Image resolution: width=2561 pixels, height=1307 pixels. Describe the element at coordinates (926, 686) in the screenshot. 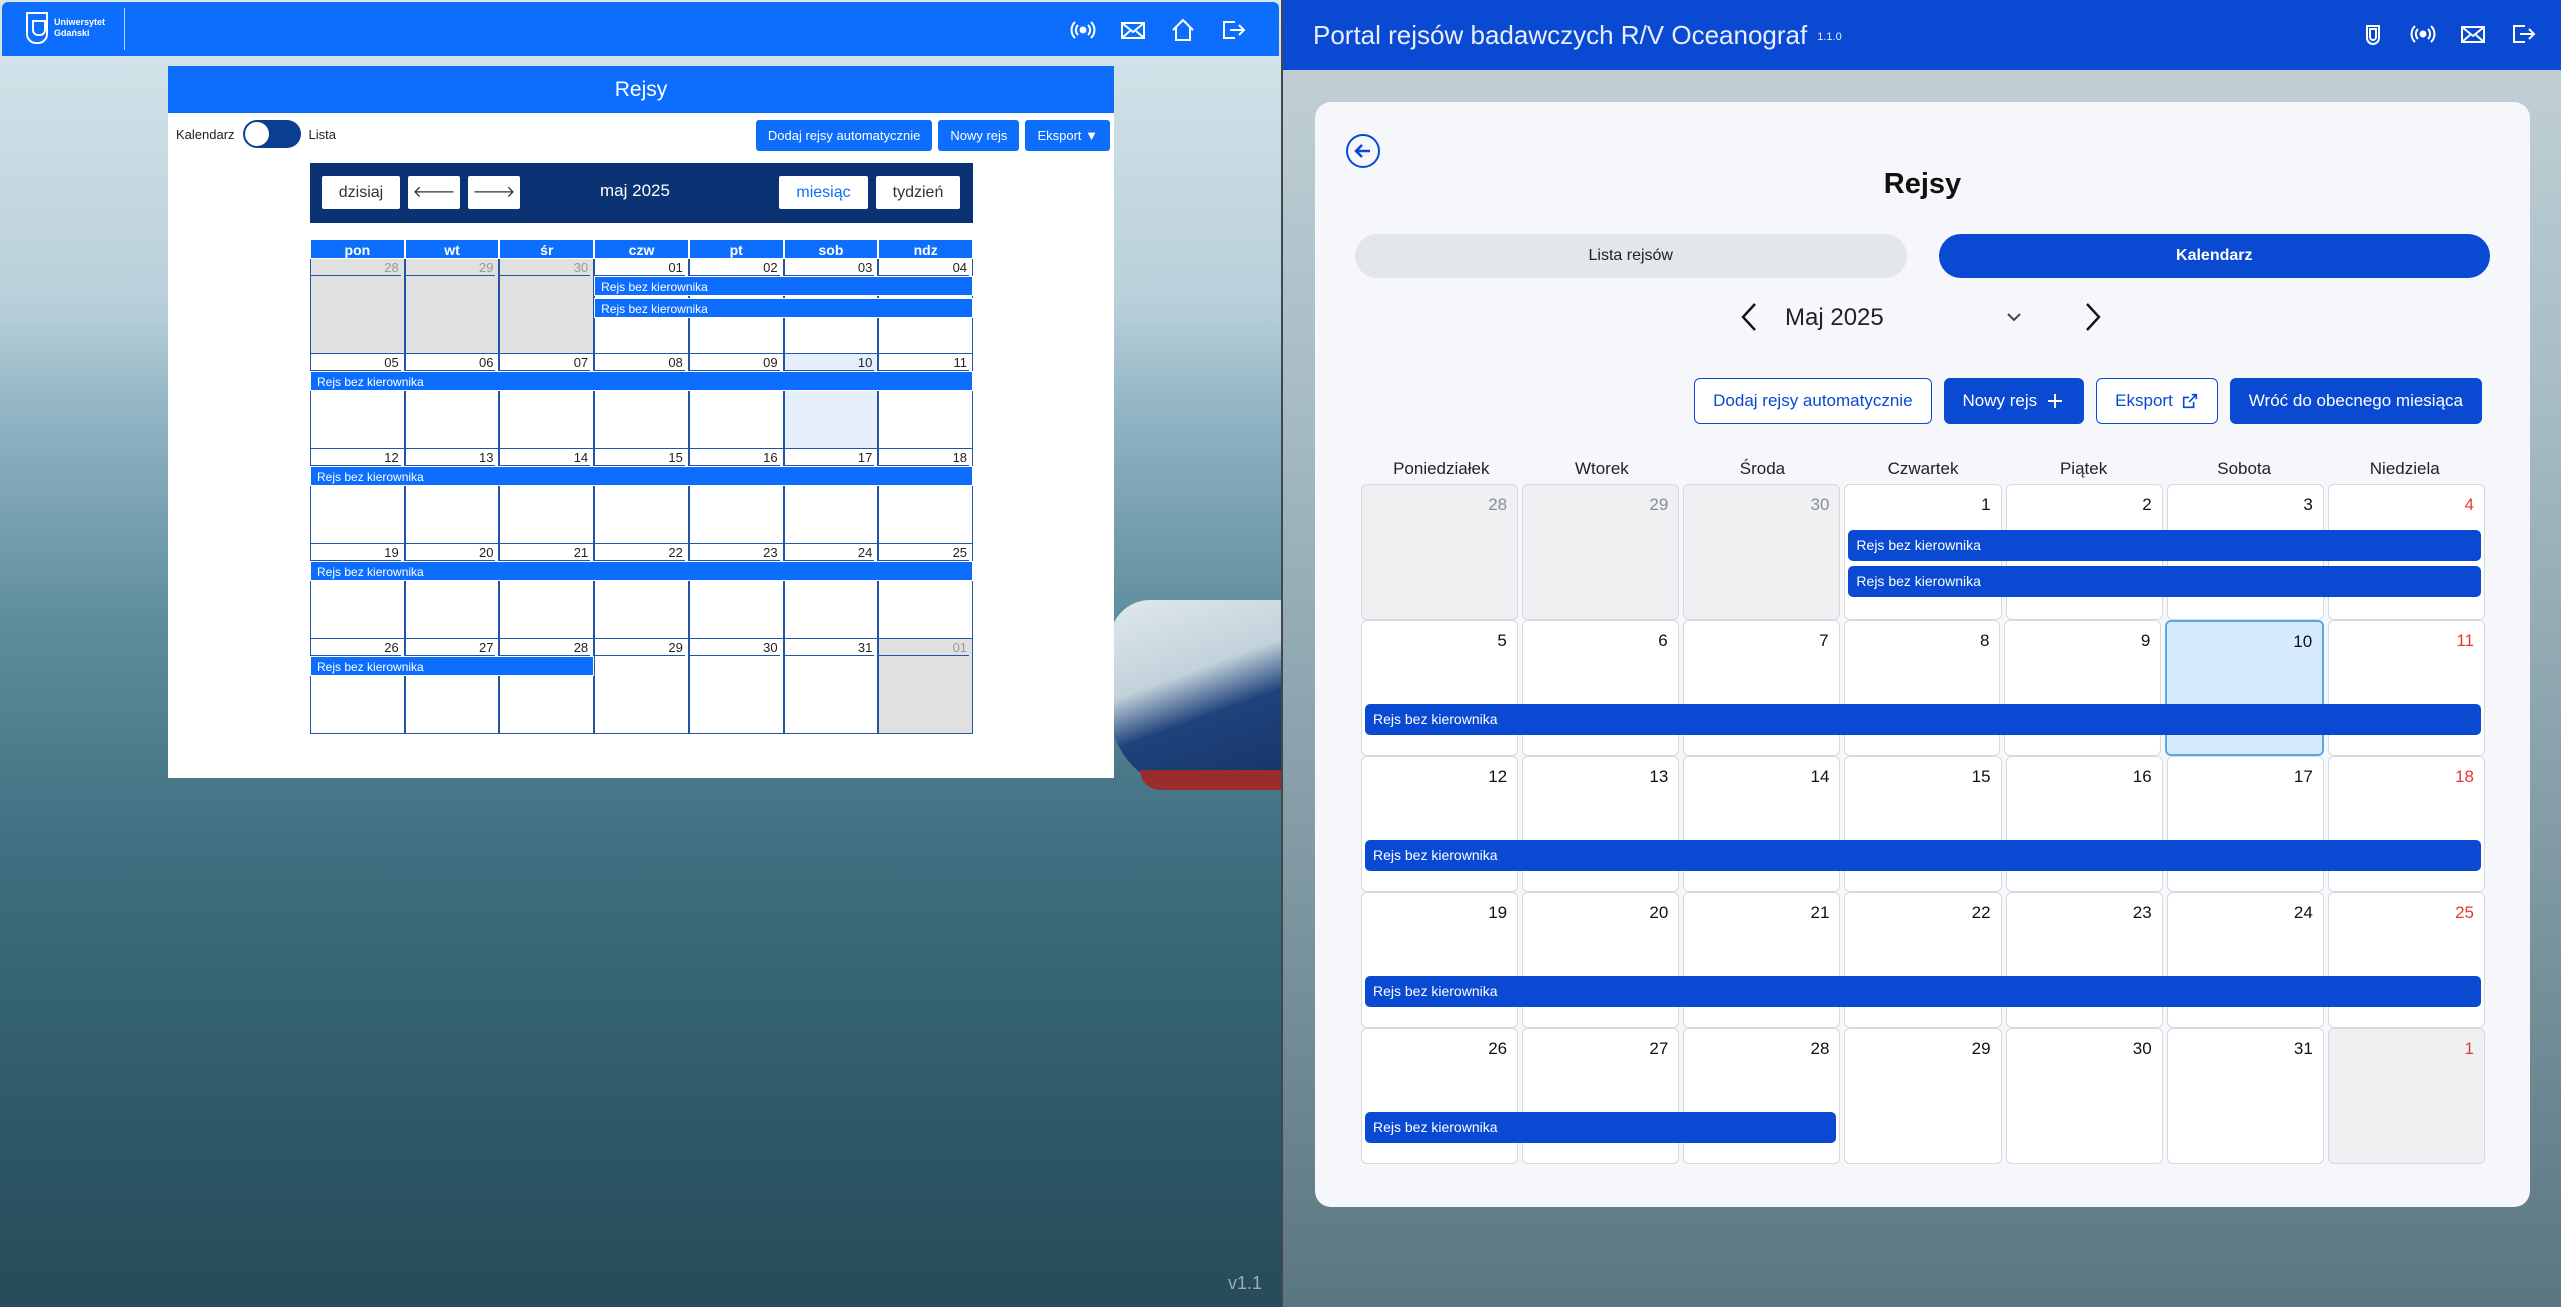

I see `day-cell: 01` at that location.